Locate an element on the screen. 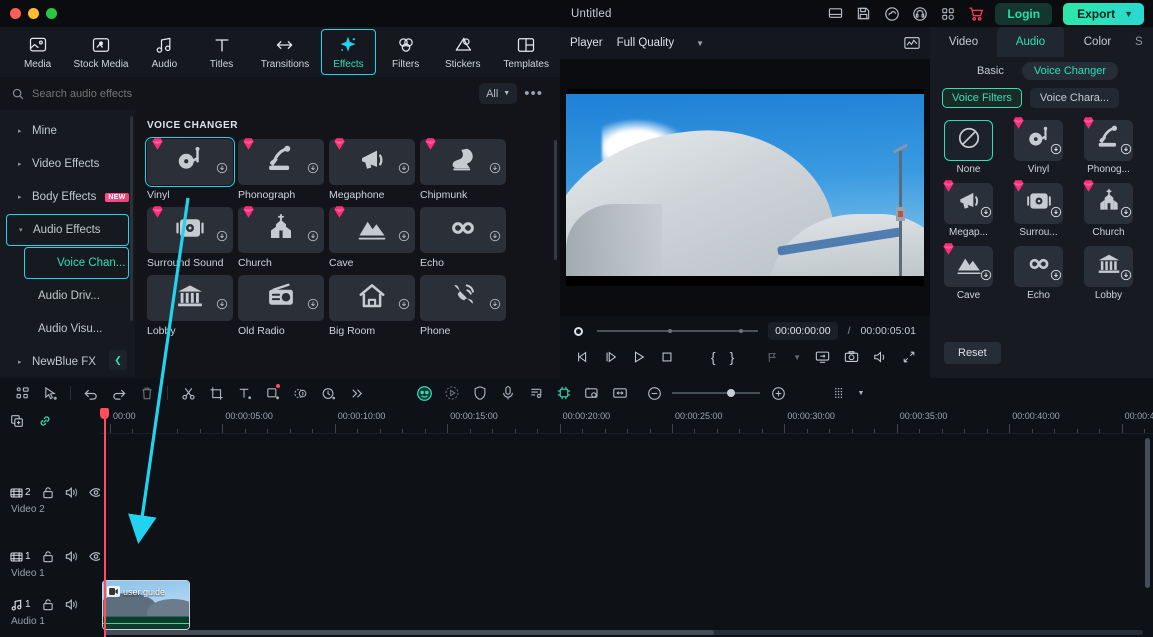 This screenshot has height=637, width=1153. chevrons-right-icon is located at coordinates (356, 393).